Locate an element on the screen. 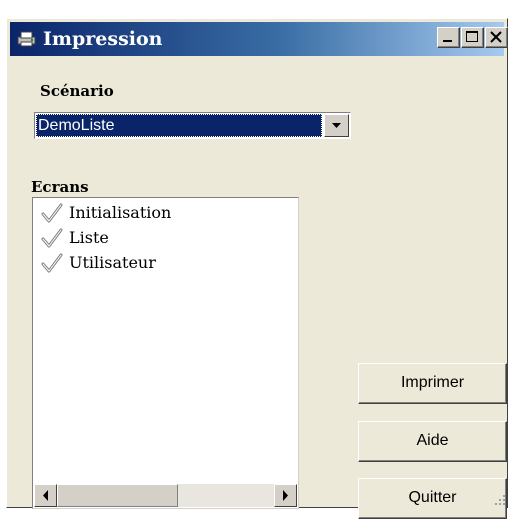  close-button is located at coordinates (496, 37).